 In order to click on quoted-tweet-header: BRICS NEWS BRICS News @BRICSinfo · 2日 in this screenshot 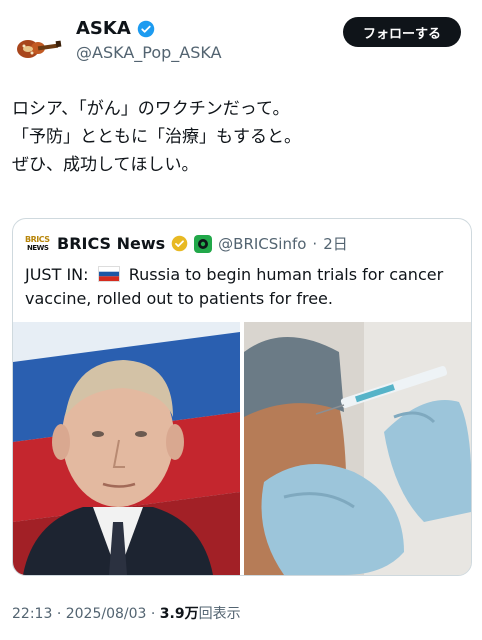, I will do `click(186, 243)`.